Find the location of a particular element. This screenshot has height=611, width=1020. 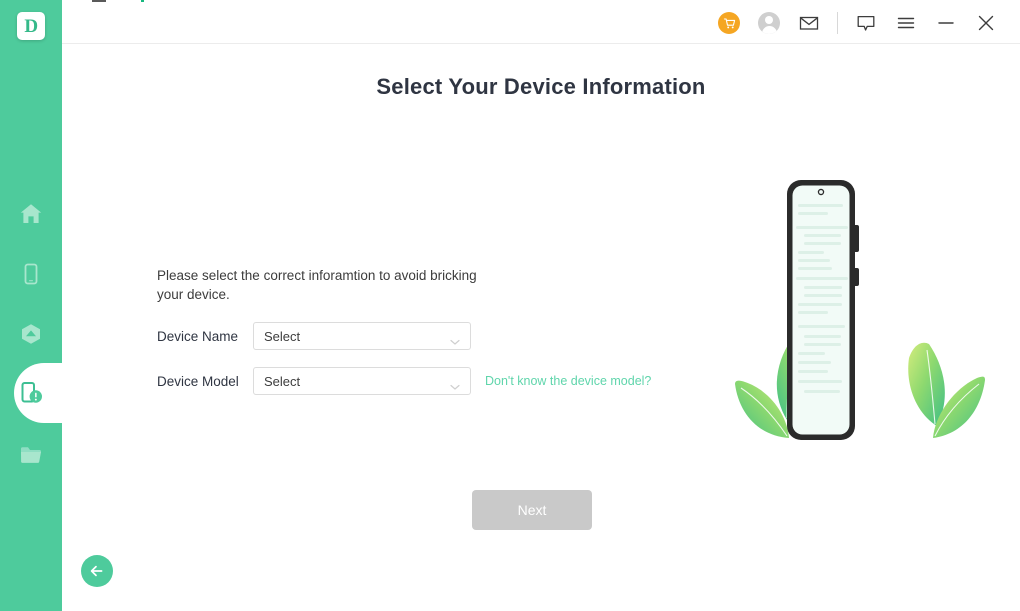

close-icon is located at coordinates (986, 23).